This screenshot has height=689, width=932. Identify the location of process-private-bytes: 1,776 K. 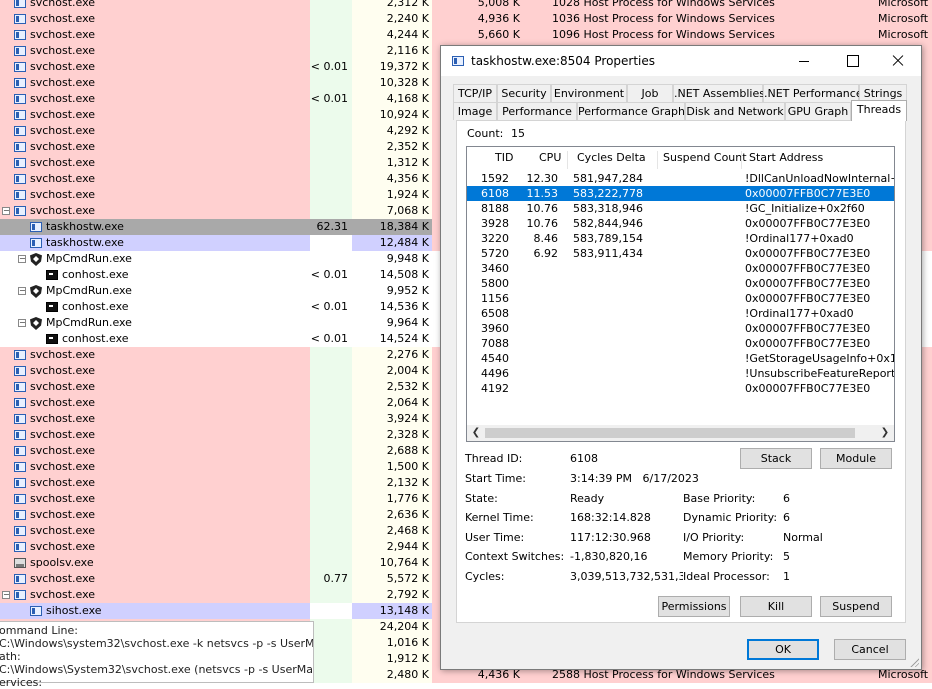
(392, 499).